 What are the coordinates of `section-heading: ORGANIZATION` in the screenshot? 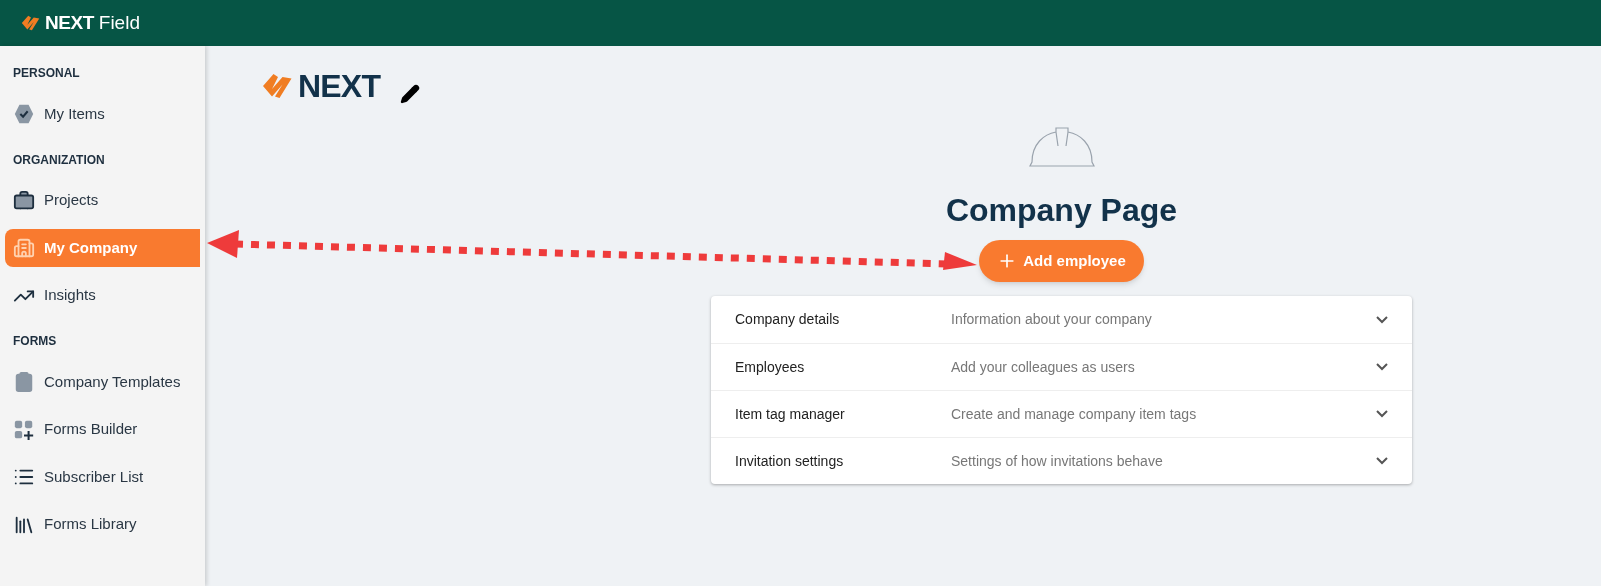 It's located at (59, 160).